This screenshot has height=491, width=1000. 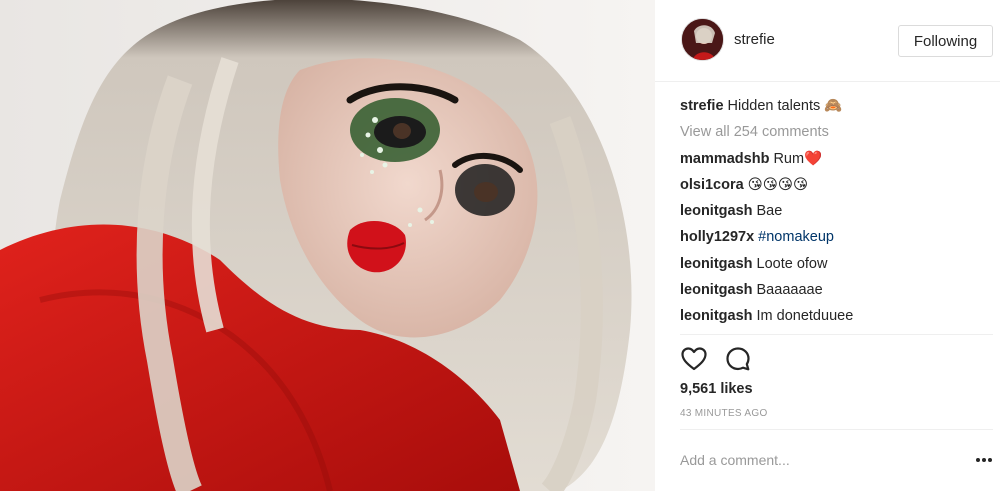 What do you see at coordinates (792, 263) in the screenshot?
I see `comment-text: Loote ofow` at bounding box center [792, 263].